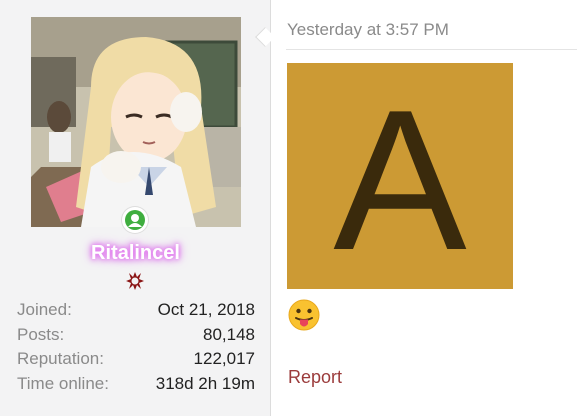 This screenshot has width=577, height=416. I want to click on online-status-badge, so click(135, 220).